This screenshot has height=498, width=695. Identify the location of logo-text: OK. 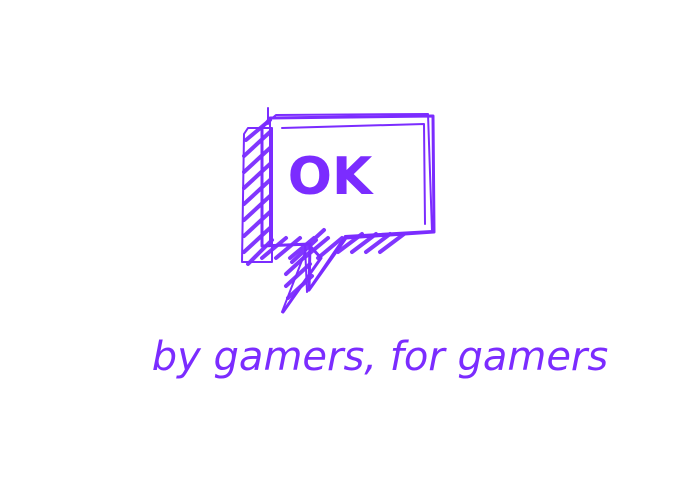
(331, 177).